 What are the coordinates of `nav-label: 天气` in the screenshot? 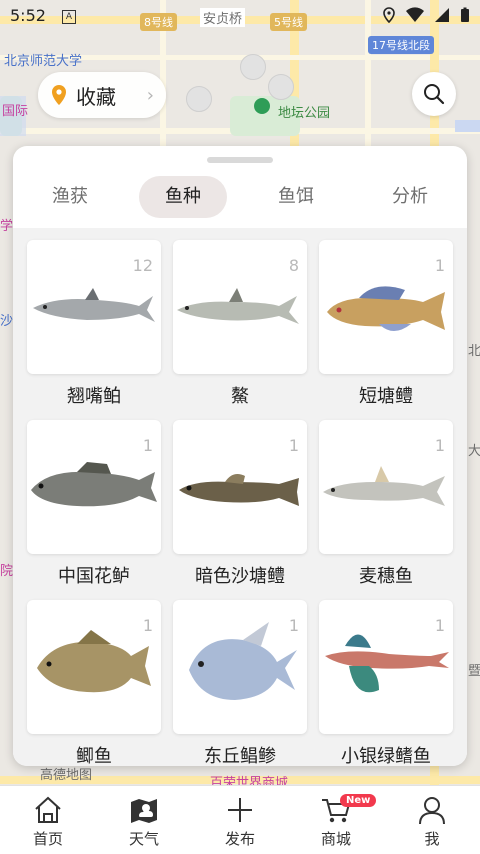 It's located at (143, 839).